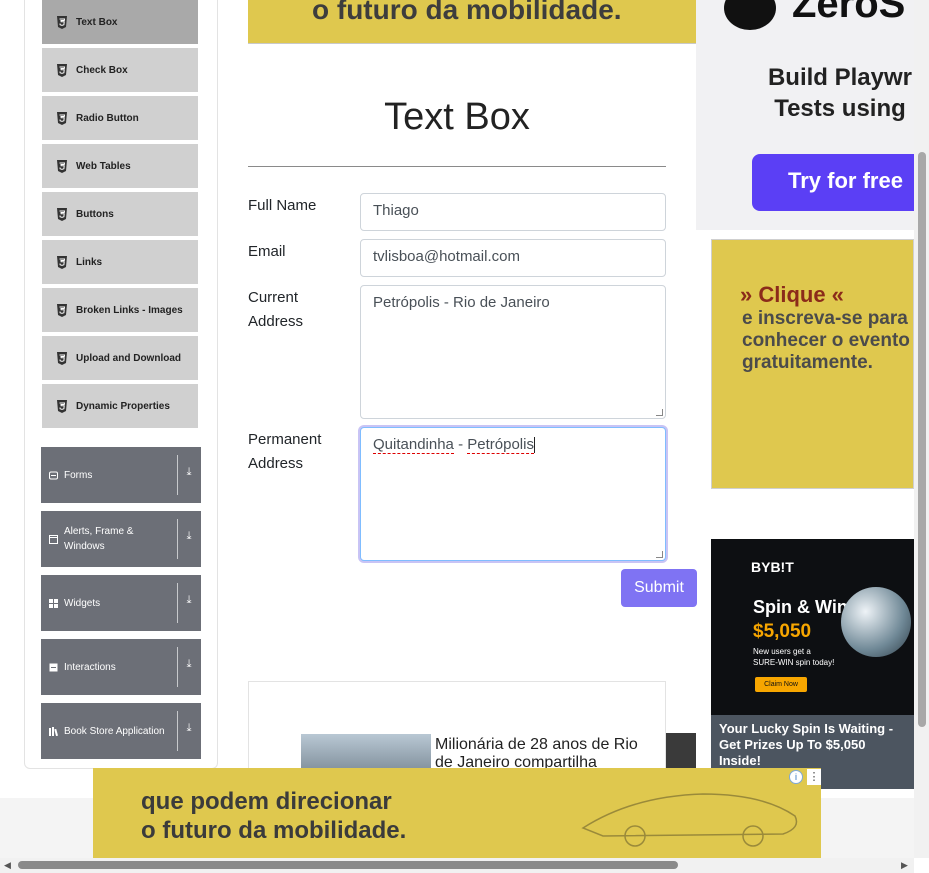 This screenshot has height=873, width=929. I want to click on misspelled-word: Petrópolis, so click(500, 445).